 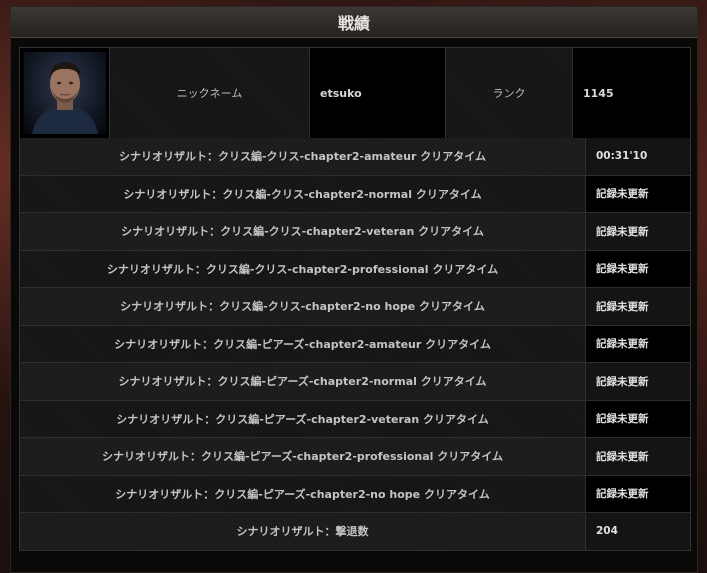 I want to click on record-label: シナリオリザルト：撃退数, so click(x=303, y=531).